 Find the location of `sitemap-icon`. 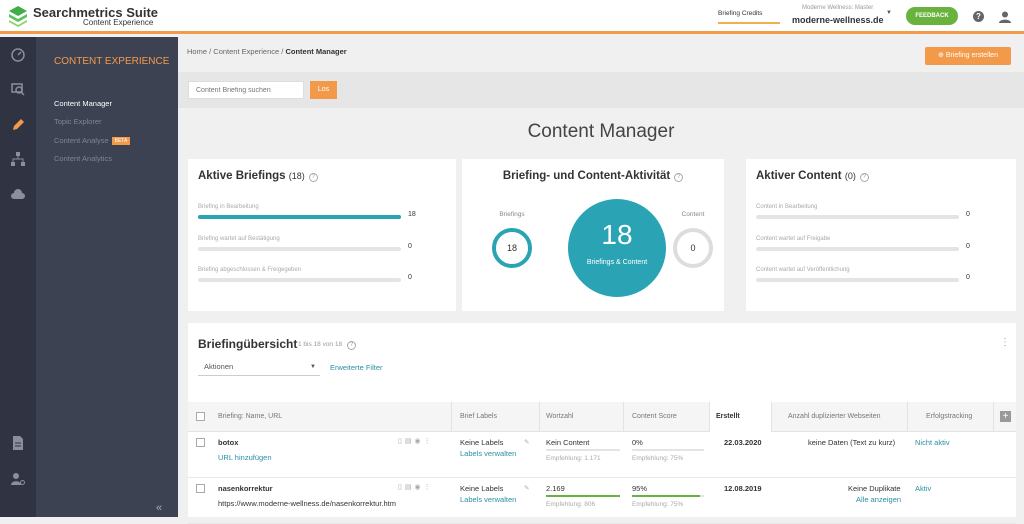

sitemap-icon is located at coordinates (18, 159).